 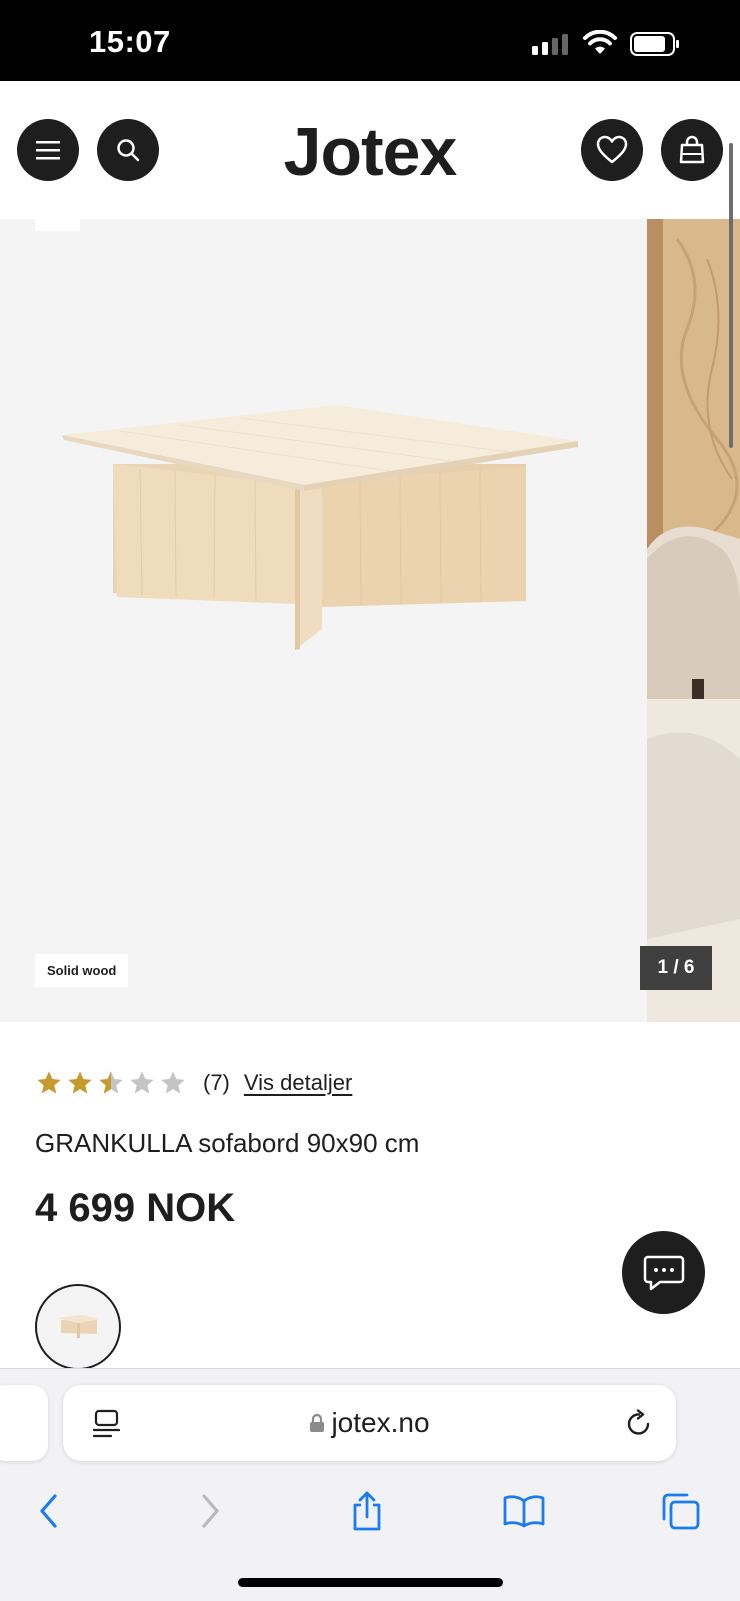 What do you see at coordinates (57, 225) in the screenshot?
I see `image-tag` at bounding box center [57, 225].